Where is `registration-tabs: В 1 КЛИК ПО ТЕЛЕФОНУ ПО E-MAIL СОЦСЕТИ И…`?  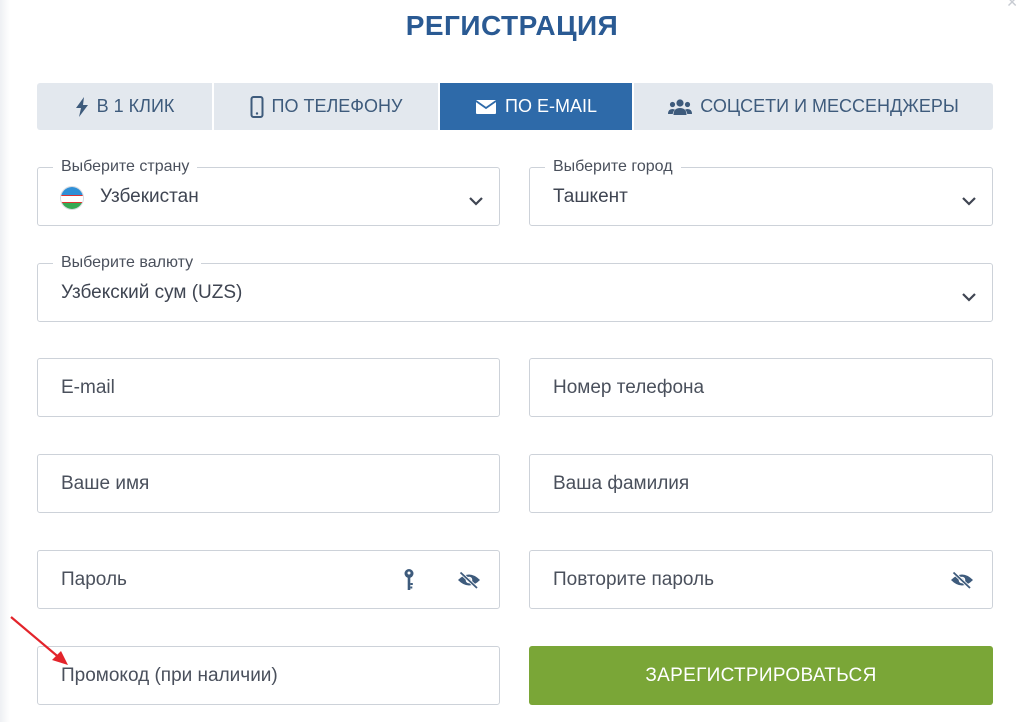 registration-tabs: В 1 КЛИК ПО ТЕЛЕФОНУ ПО E-MAIL СОЦСЕТИ И… is located at coordinates (515, 106).